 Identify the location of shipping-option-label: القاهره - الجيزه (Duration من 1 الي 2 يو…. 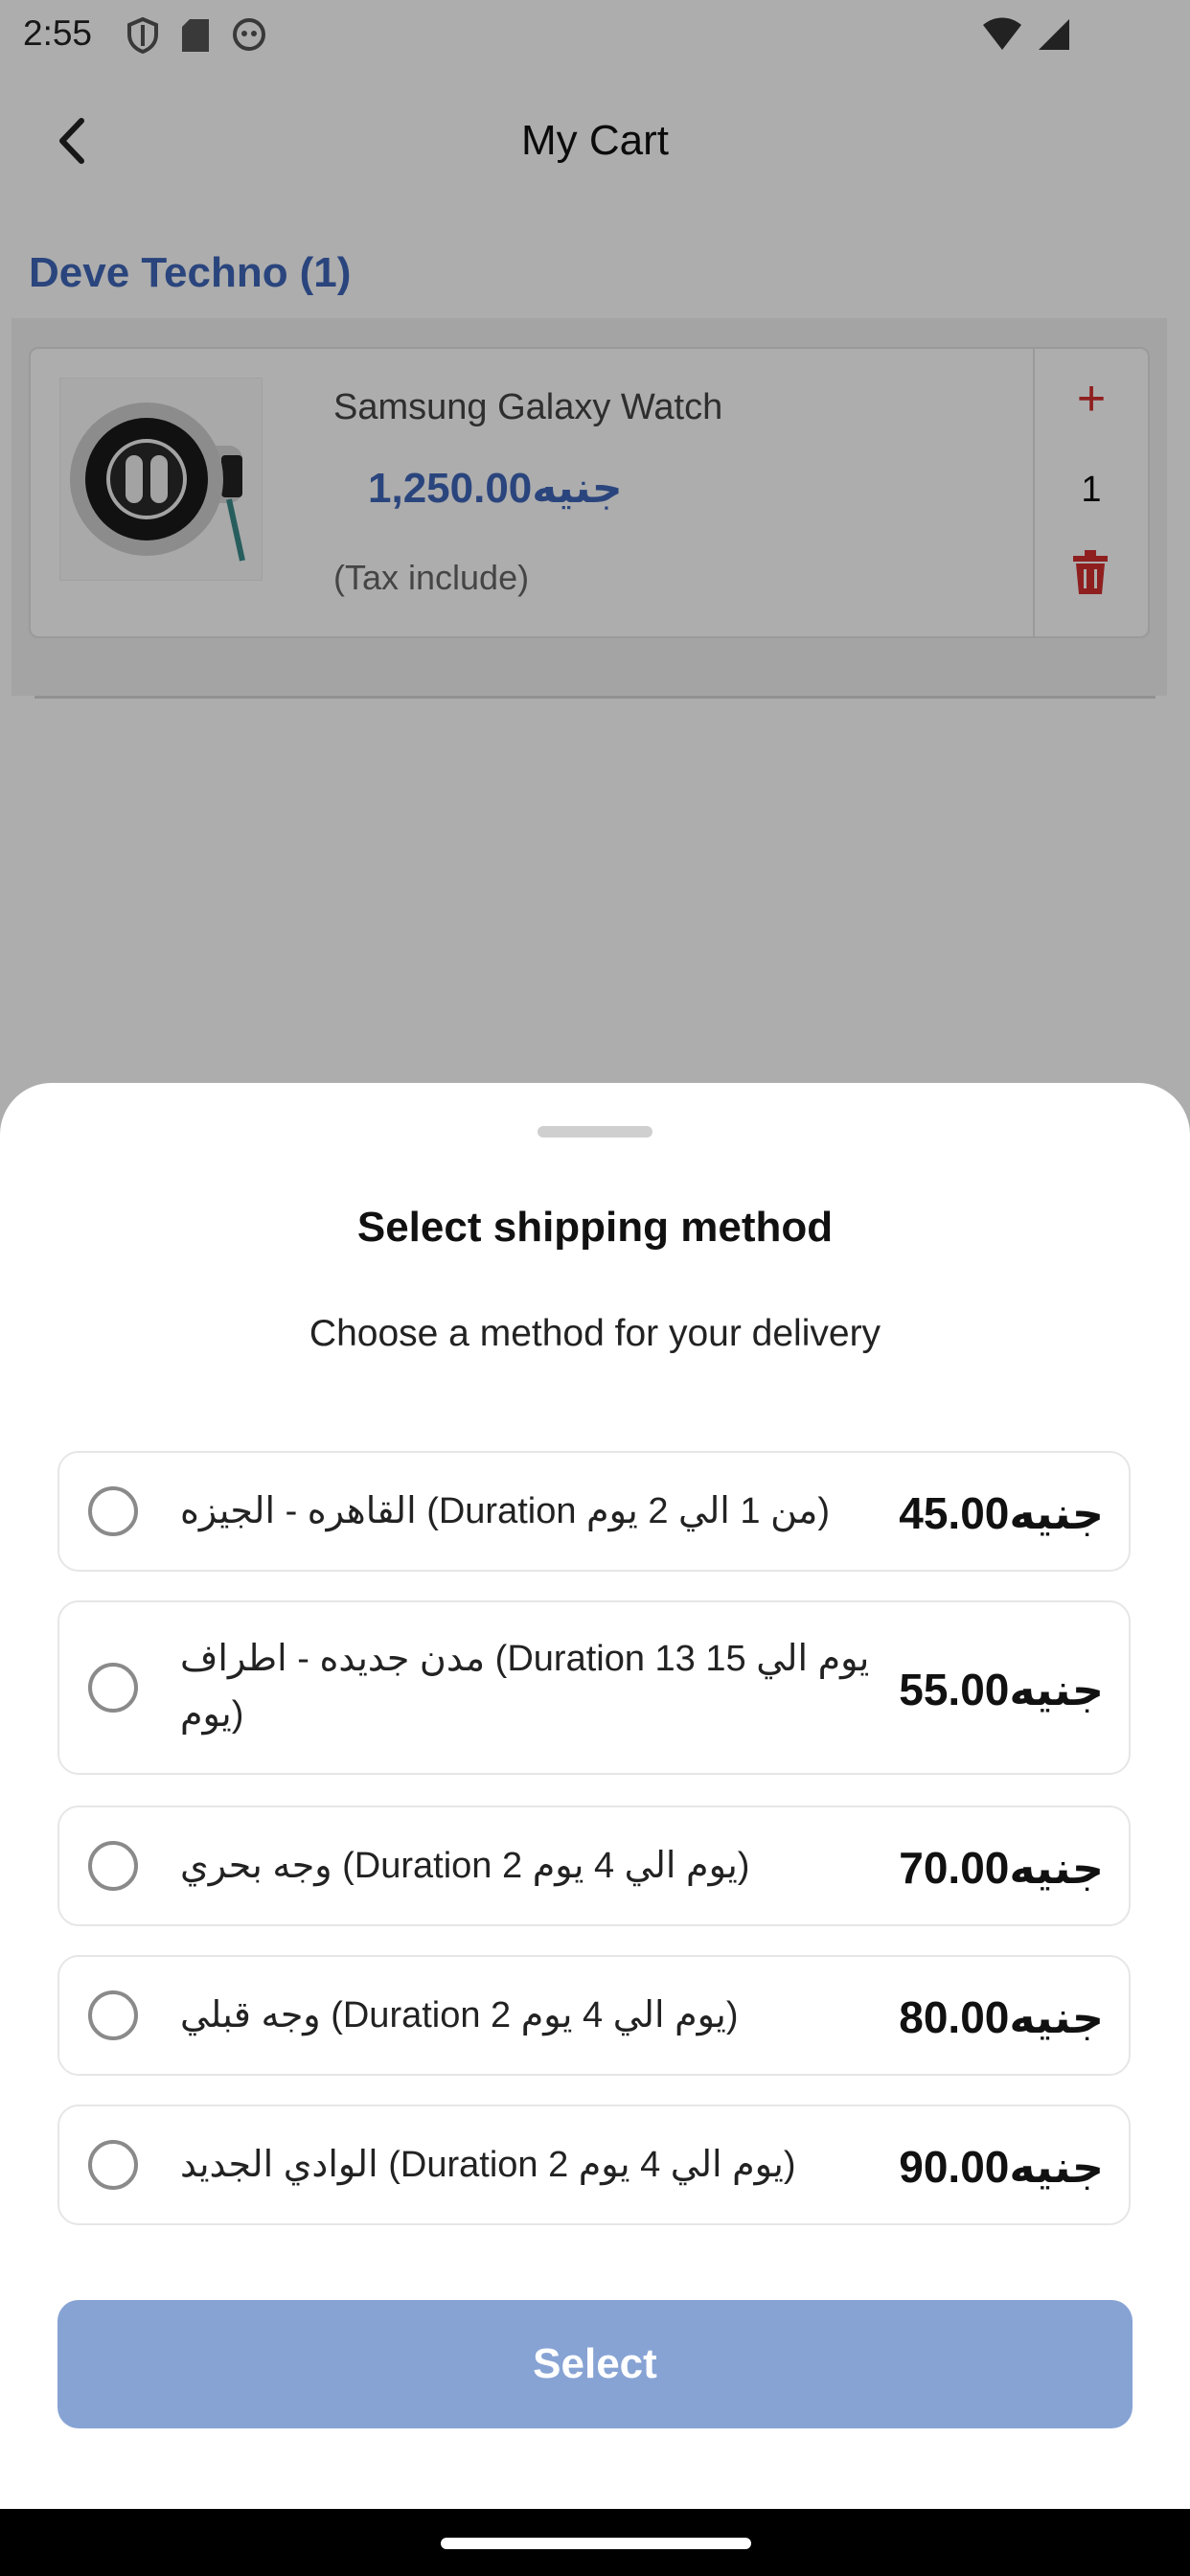
(506, 1511).